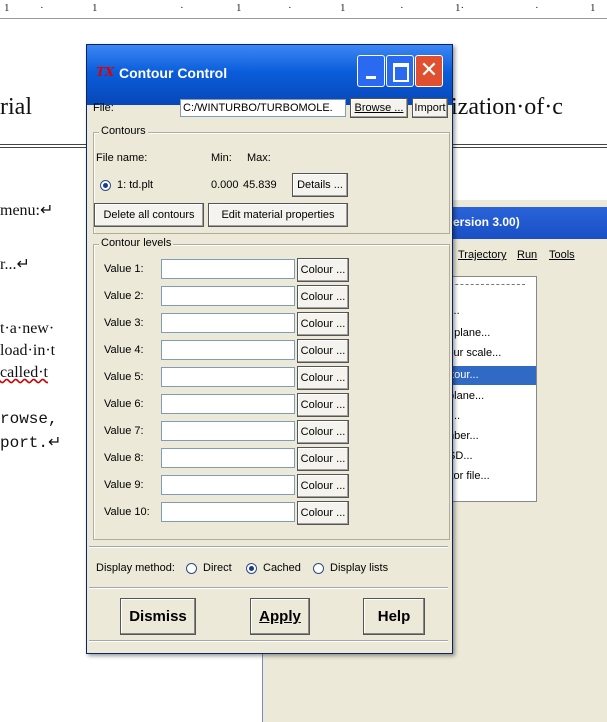  What do you see at coordinates (123, 131) in the screenshot?
I see `contours-group-title: Contours` at bounding box center [123, 131].